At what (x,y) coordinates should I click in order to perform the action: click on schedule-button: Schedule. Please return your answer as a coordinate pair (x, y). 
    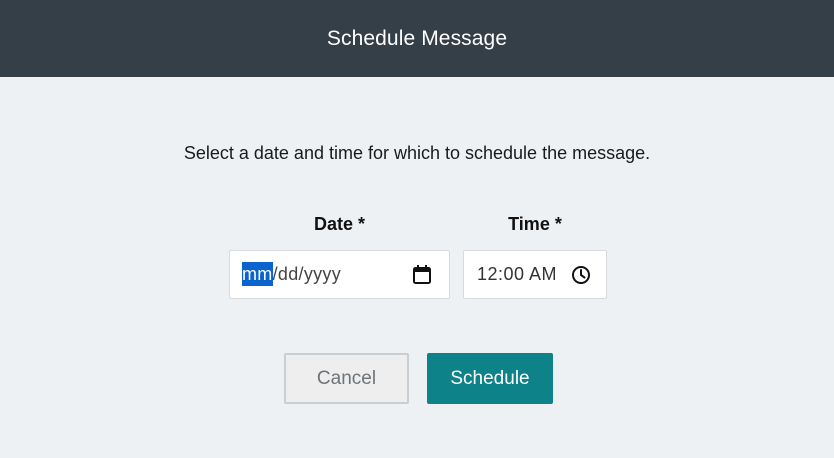
    Looking at the image, I should click on (490, 378).